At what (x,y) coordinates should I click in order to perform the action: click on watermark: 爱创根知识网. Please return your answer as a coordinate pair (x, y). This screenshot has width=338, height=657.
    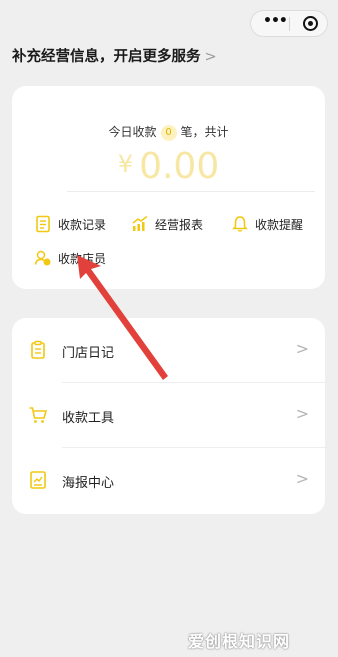
    Looking at the image, I should click on (239, 641).